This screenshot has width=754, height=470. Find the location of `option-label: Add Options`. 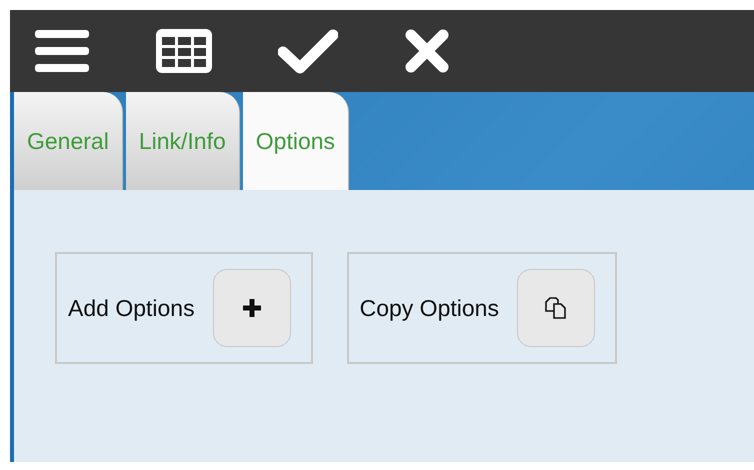

option-label: Add Options is located at coordinates (131, 308).